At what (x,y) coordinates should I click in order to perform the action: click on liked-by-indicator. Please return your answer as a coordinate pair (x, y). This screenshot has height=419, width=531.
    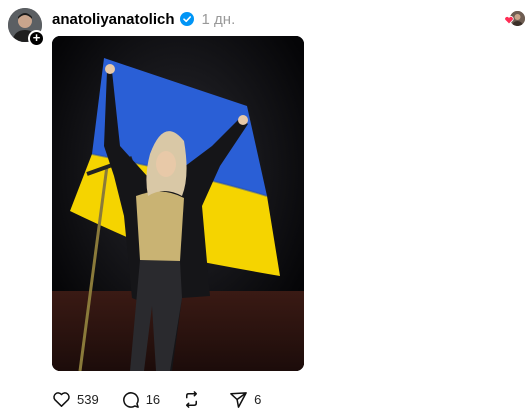
    Looking at the image, I should click on (514, 19).